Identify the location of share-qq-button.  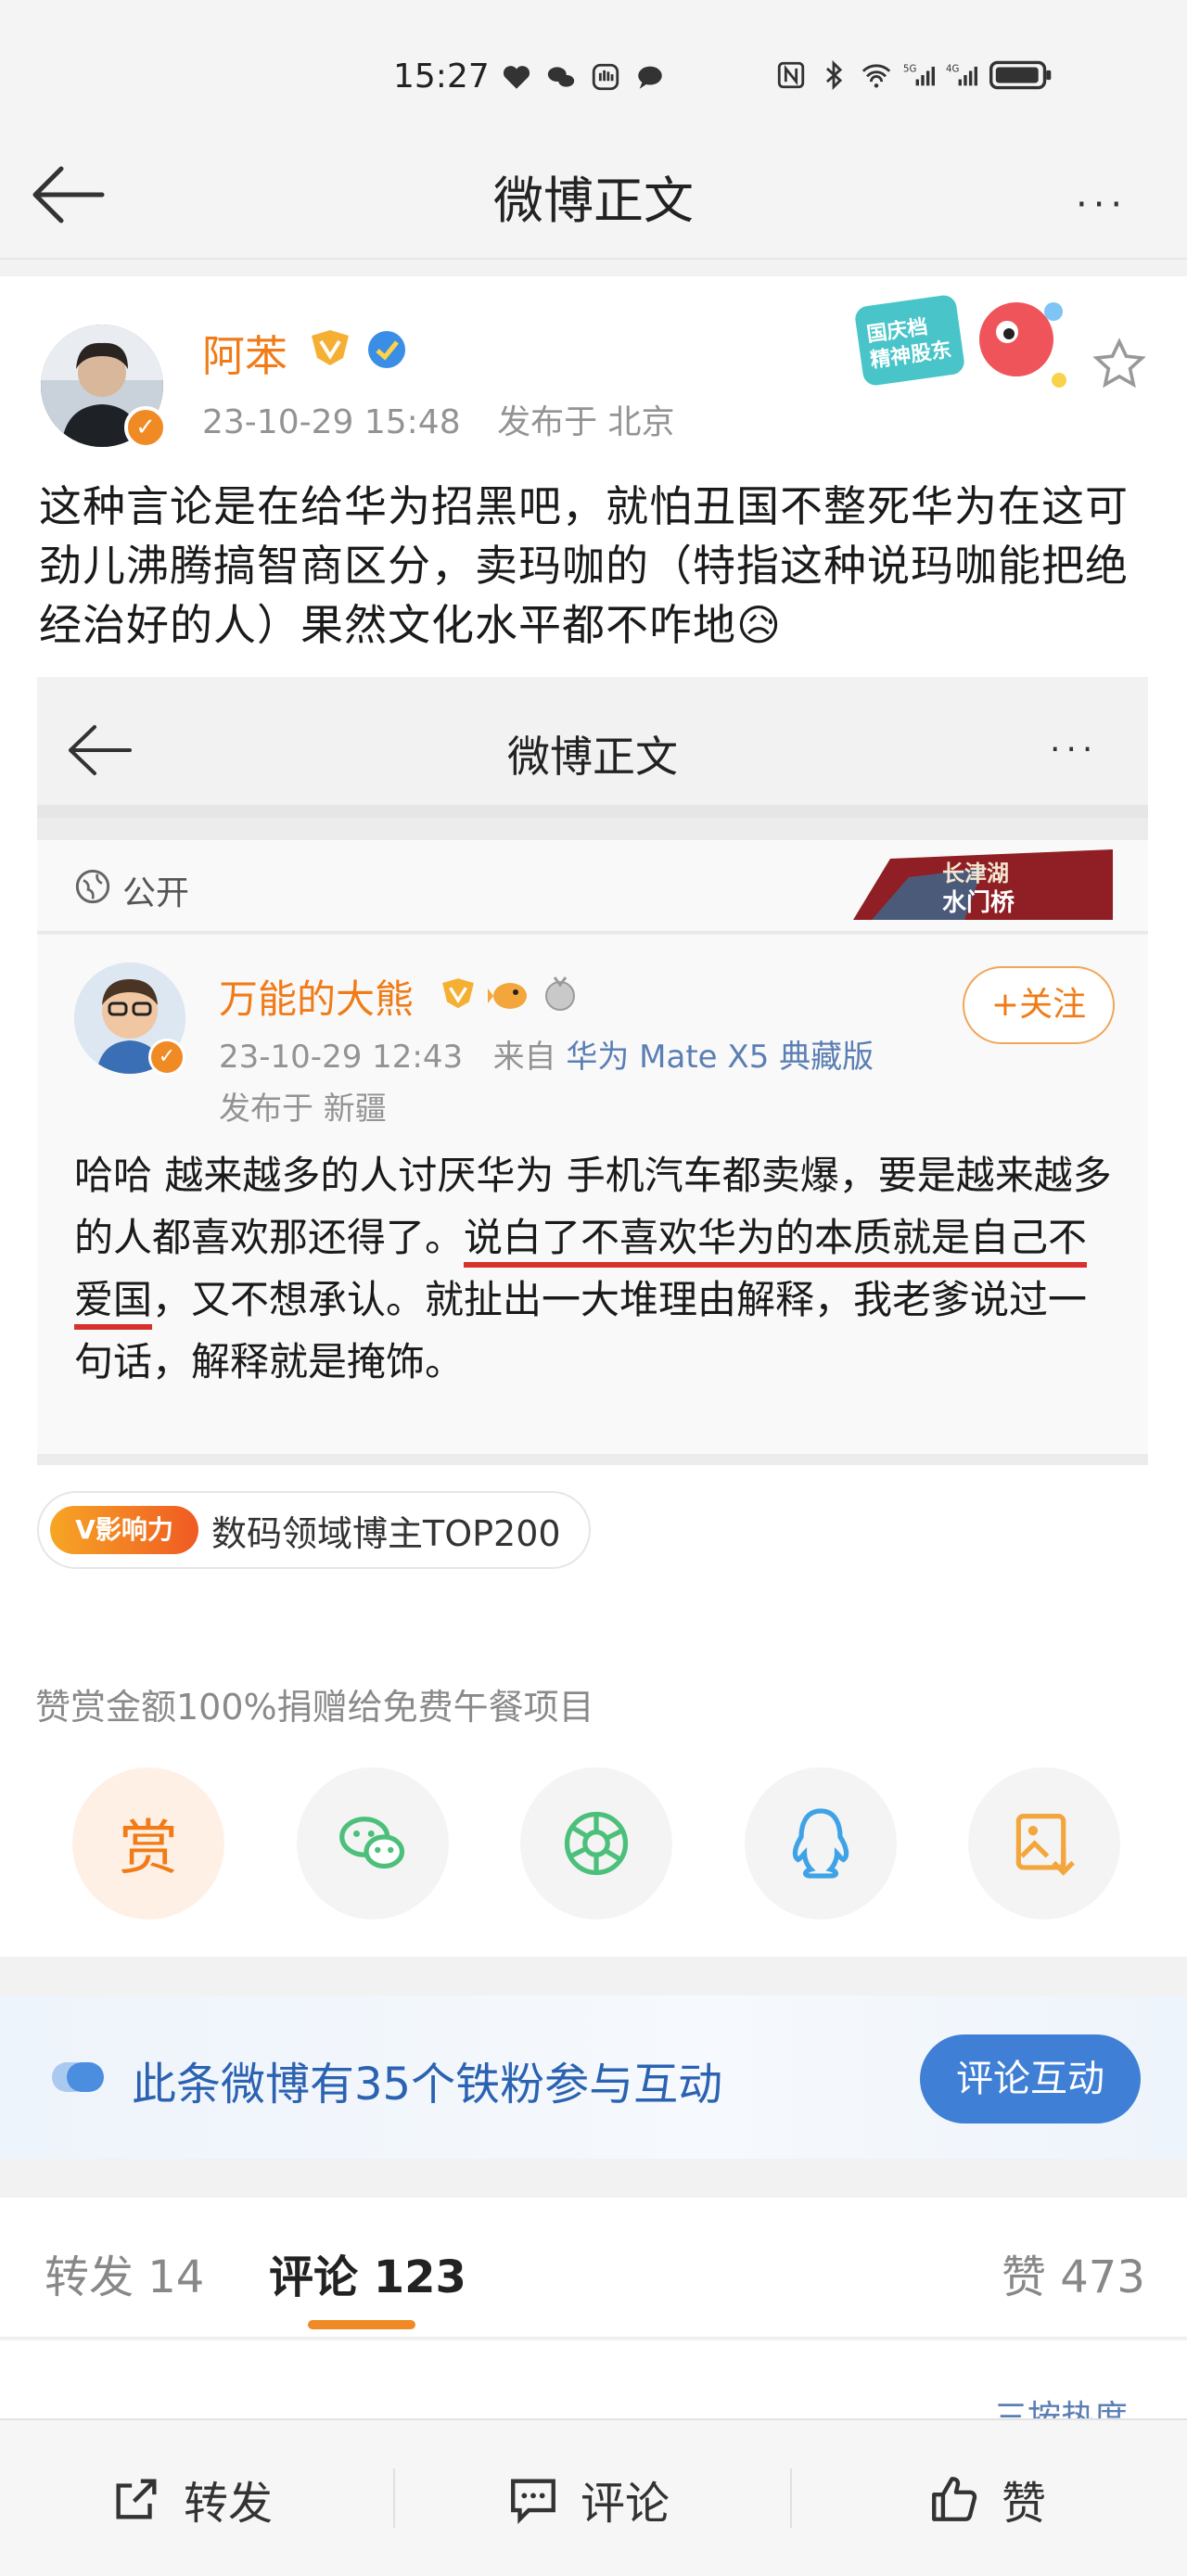
(820, 1843).